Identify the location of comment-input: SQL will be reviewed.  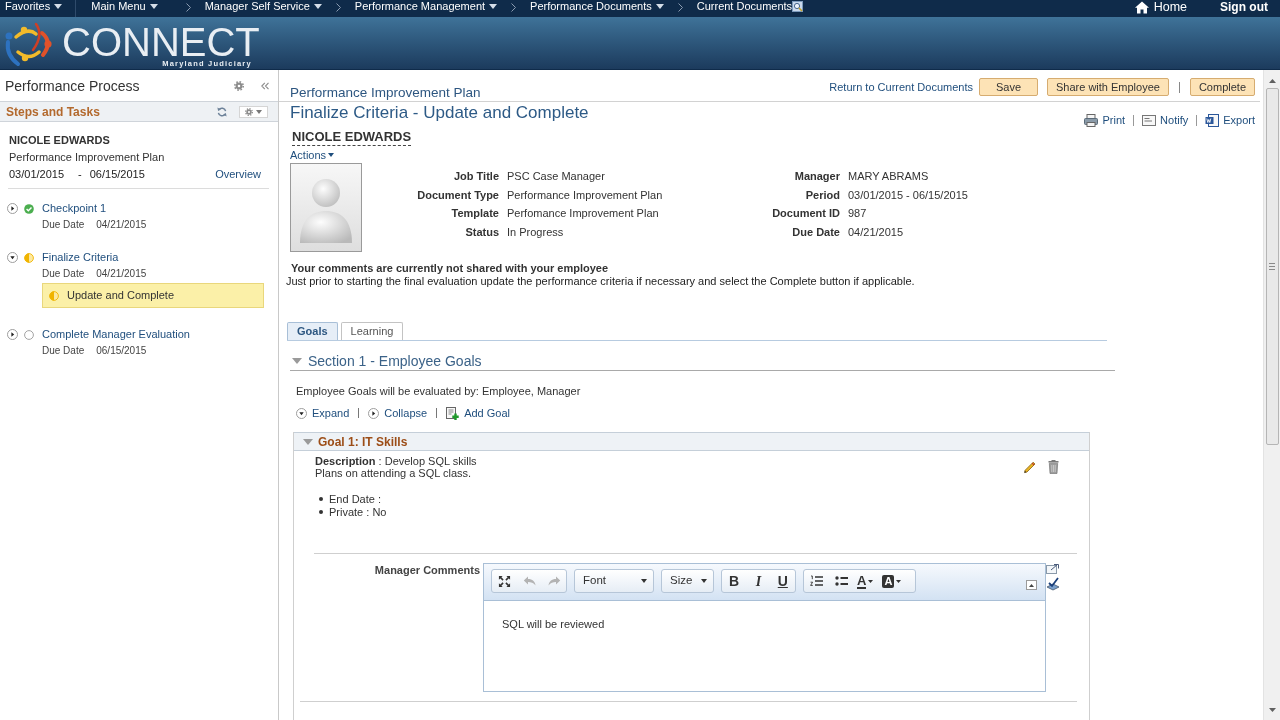
(764, 646).